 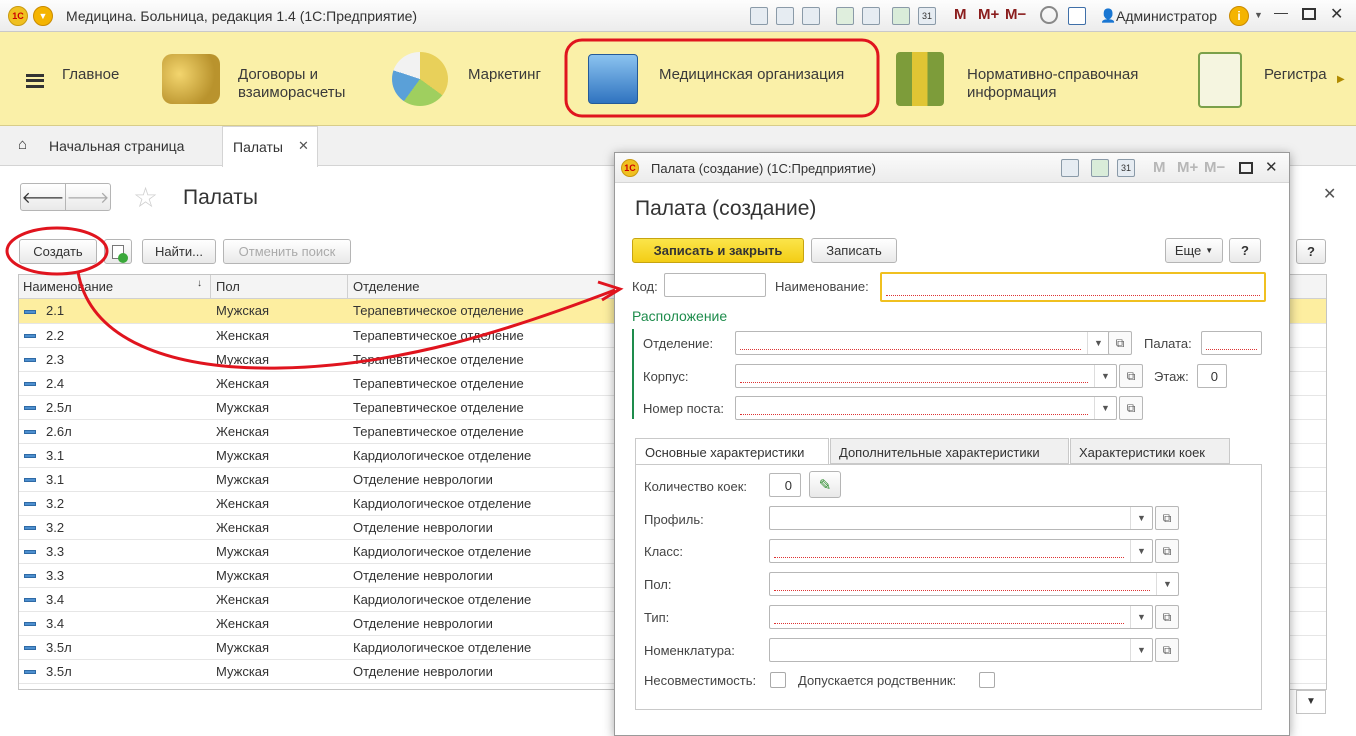 What do you see at coordinates (287, 251) in the screenshot?
I see `cancel-search-button: Отменить поиск` at bounding box center [287, 251].